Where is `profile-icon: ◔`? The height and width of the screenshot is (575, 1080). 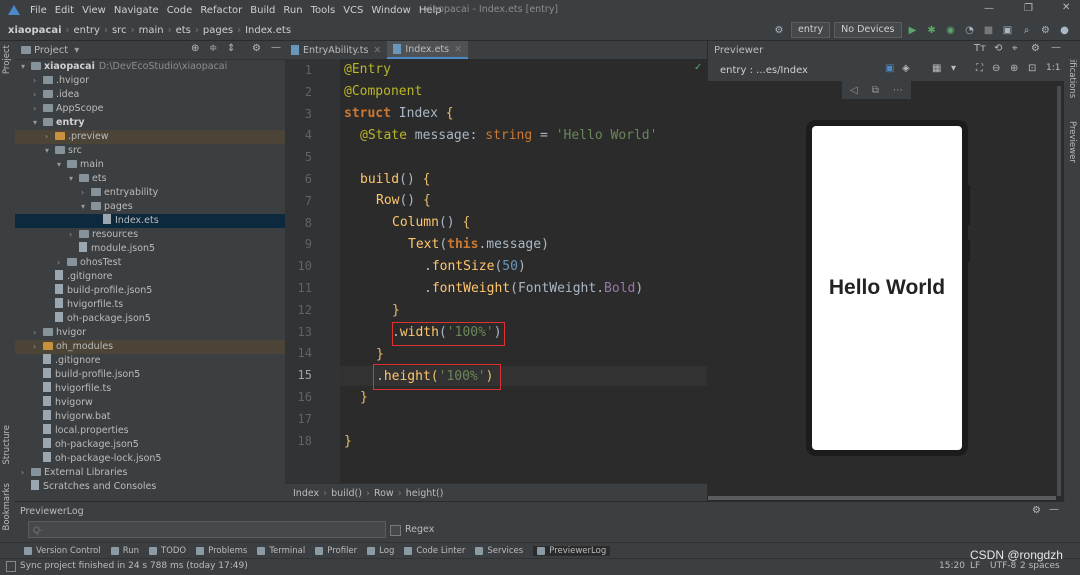 profile-icon: ◔ is located at coordinates (970, 30).